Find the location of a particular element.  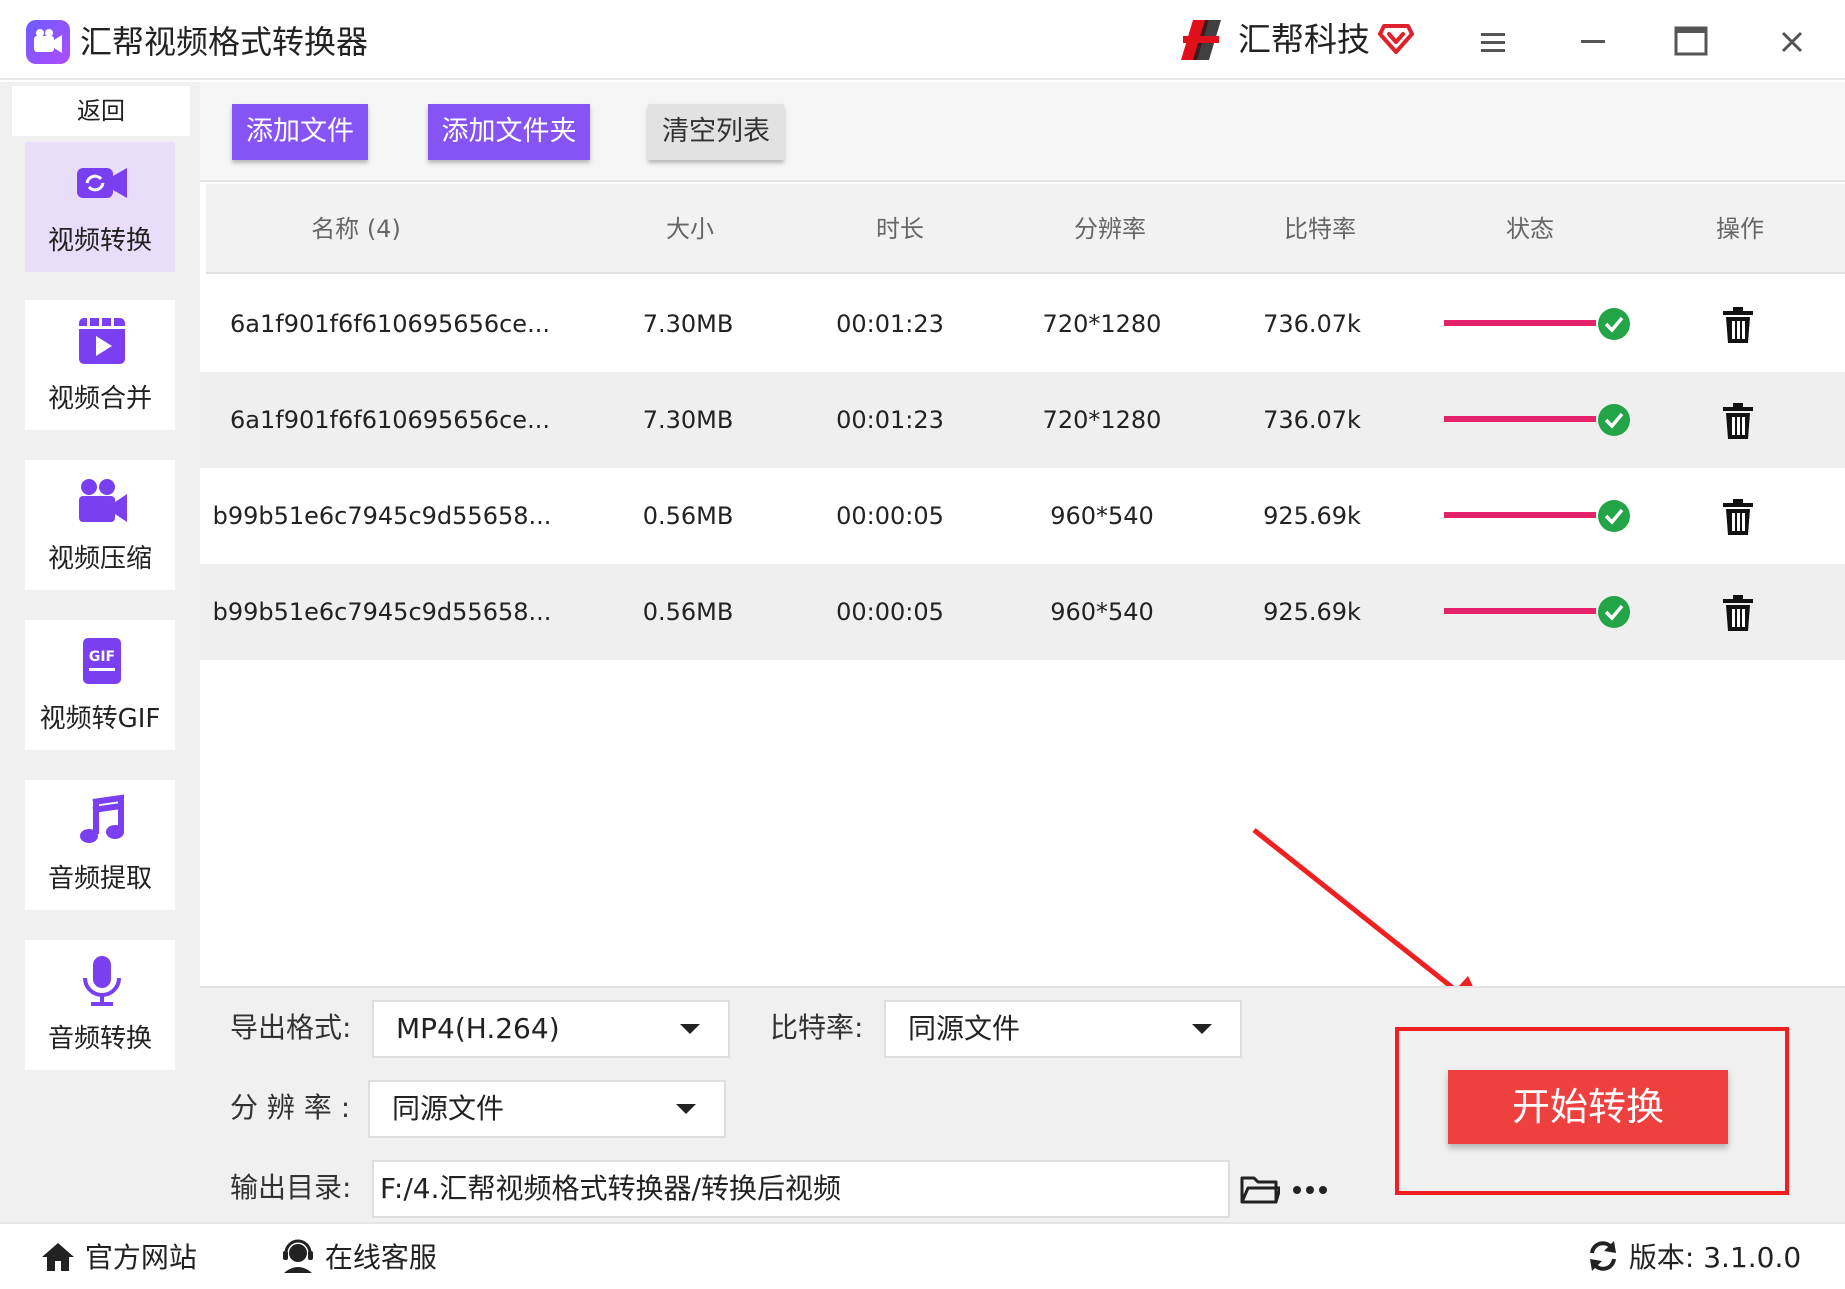

toolbar: 添加文件 添加文件夹 清空列表 is located at coordinates (1022, 132).